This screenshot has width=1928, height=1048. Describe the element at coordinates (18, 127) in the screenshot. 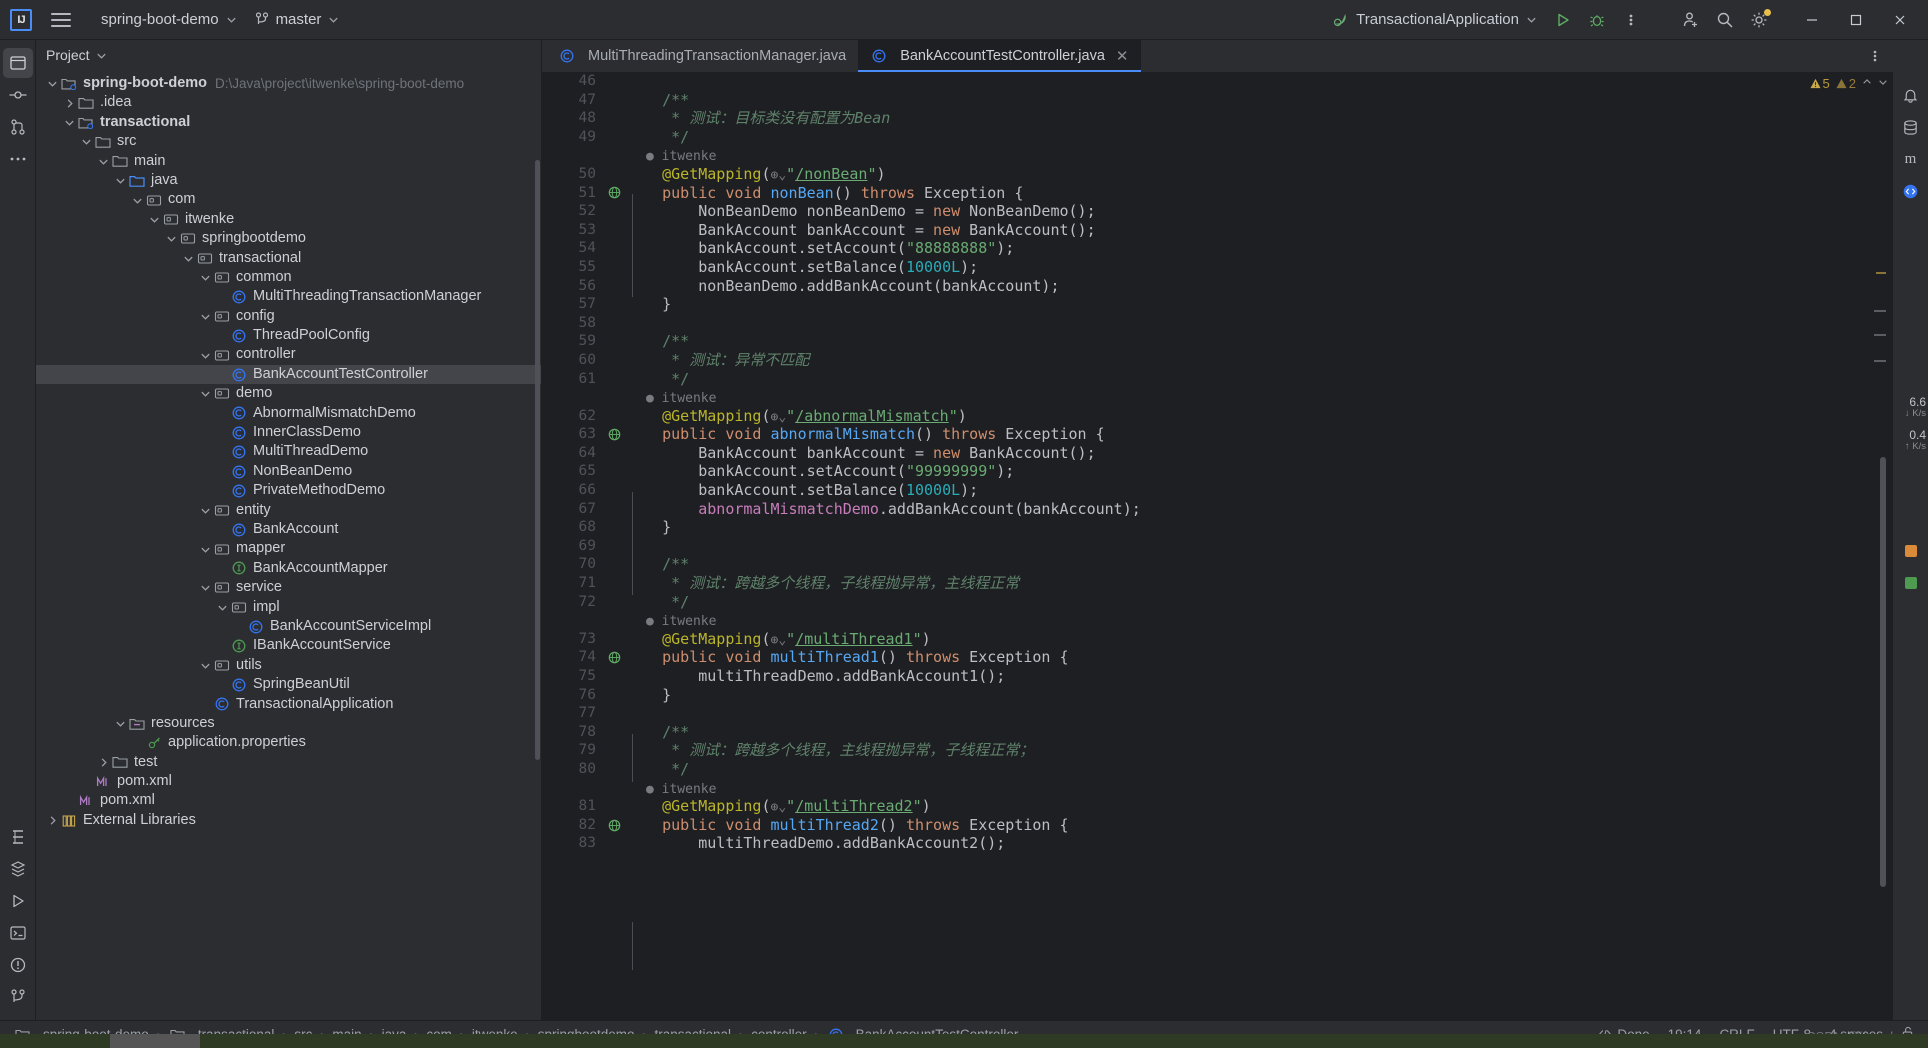

I see `sidebar-item-pull-requests` at that location.